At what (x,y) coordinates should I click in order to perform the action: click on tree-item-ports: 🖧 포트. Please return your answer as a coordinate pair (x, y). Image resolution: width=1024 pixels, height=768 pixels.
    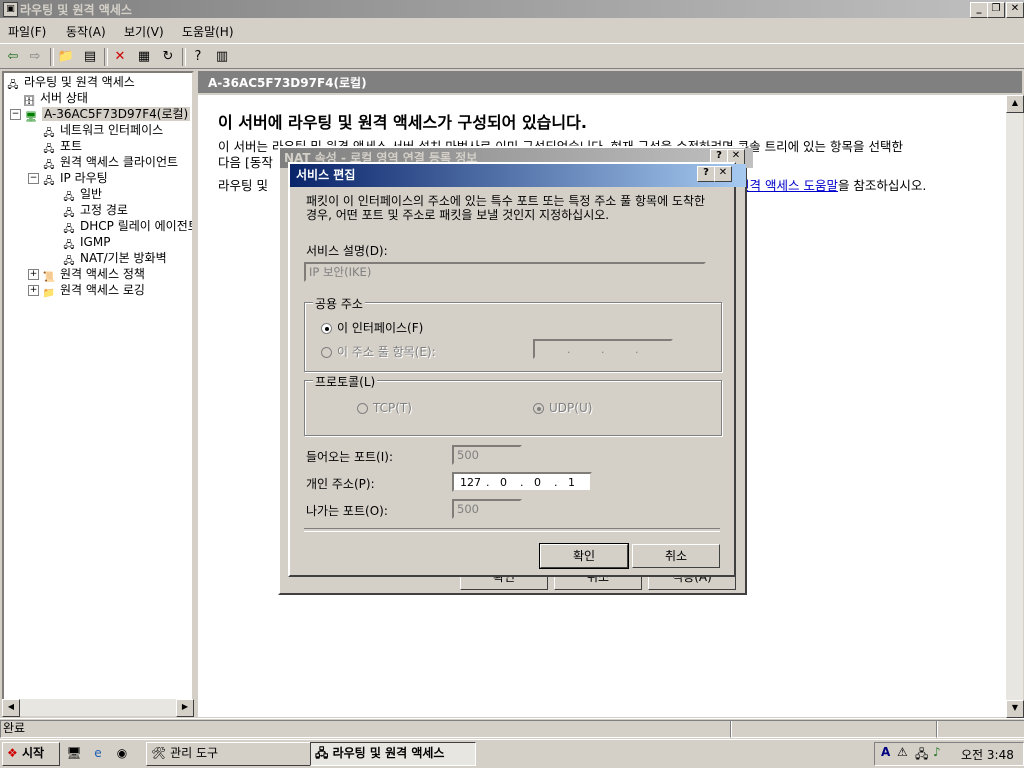
    Looking at the image, I should click on (62, 146).